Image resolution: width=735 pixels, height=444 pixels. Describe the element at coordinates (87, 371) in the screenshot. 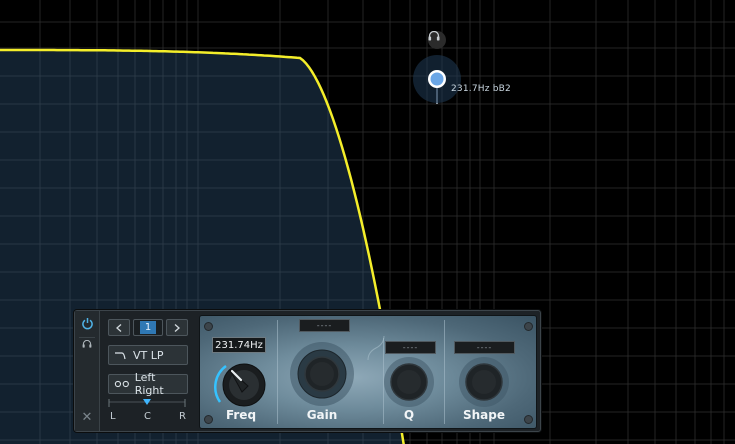

I see `band-side-column: ✕` at that location.